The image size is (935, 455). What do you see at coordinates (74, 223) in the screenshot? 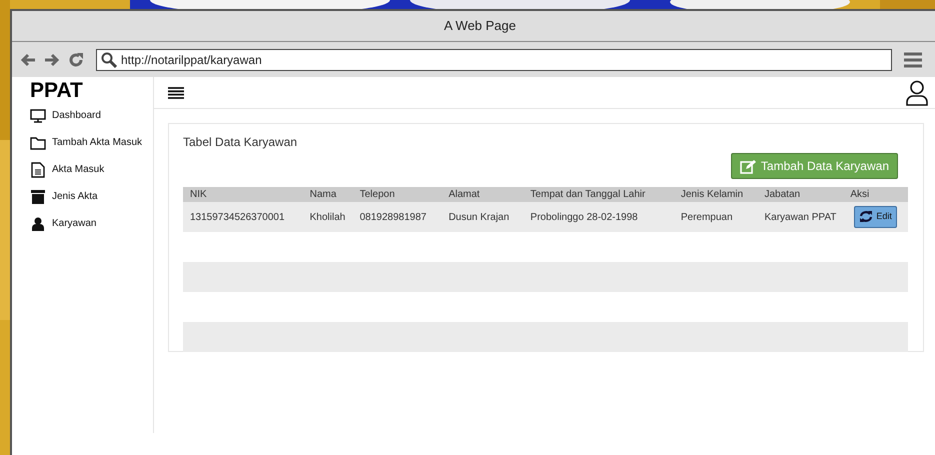
I see `sidebar-item: Karyawan` at bounding box center [74, 223].